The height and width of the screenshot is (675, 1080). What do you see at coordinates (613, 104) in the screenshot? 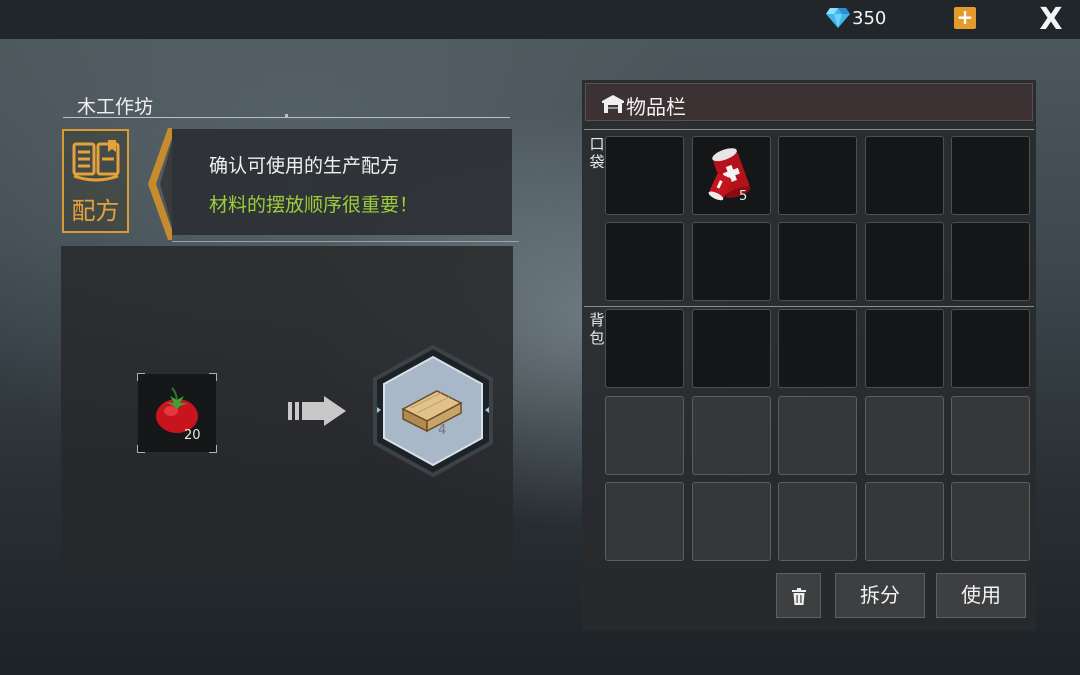
I see `warehouse-icon` at bounding box center [613, 104].